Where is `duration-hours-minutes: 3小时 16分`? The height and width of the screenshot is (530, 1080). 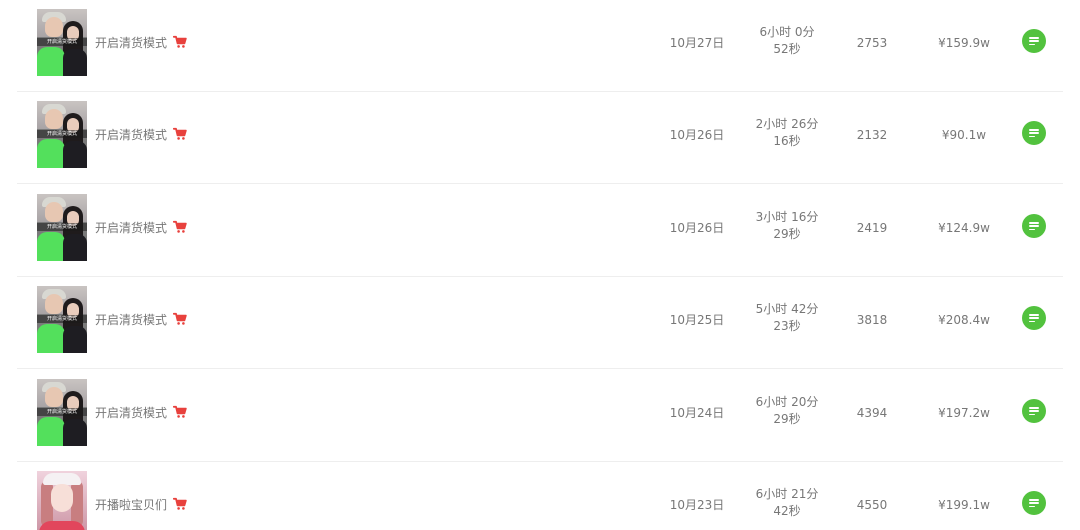
duration-hours-minutes: 3小时 16分 is located at coordinates (787, 217).